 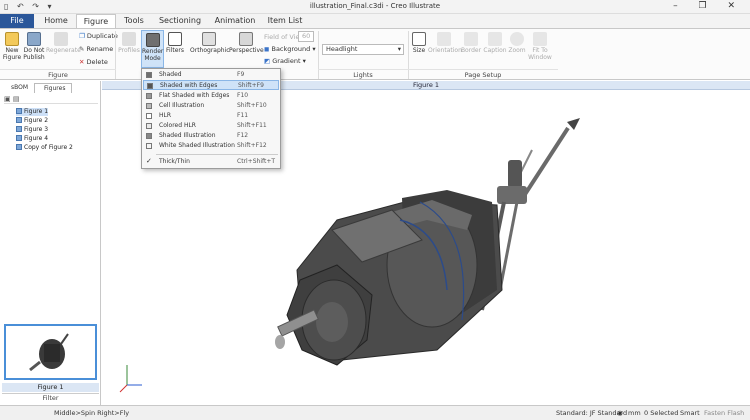 I want to click on perspective-button: Perspective, so click(x=246, y=43).